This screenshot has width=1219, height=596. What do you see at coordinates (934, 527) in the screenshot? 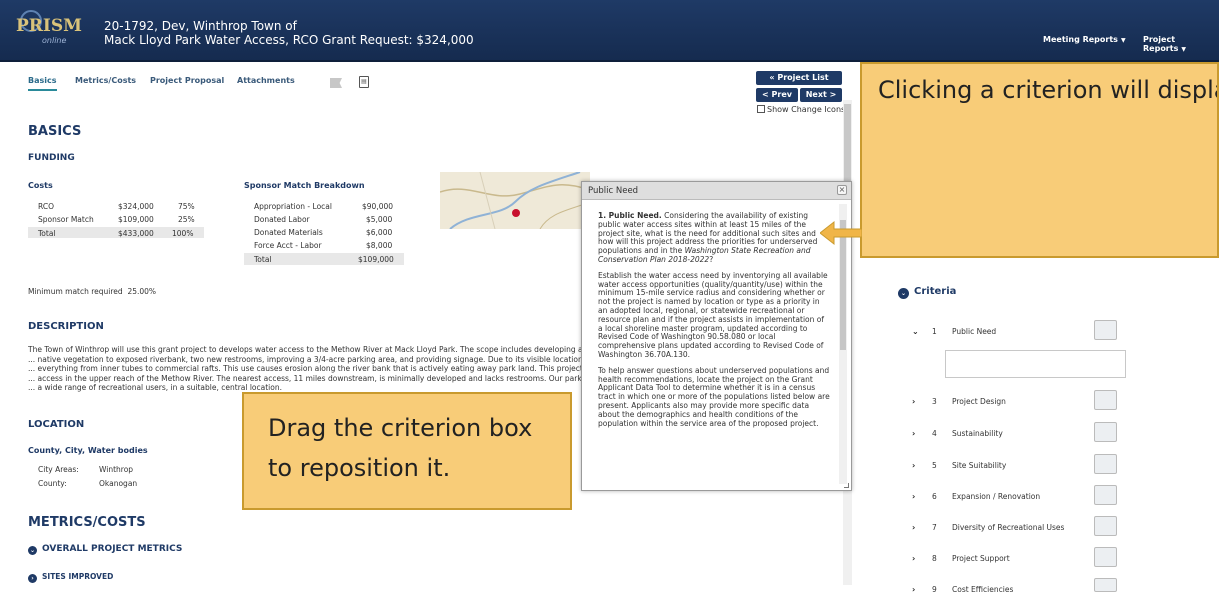
I see `criterion-number: 7` at bounding box center [934, 527].